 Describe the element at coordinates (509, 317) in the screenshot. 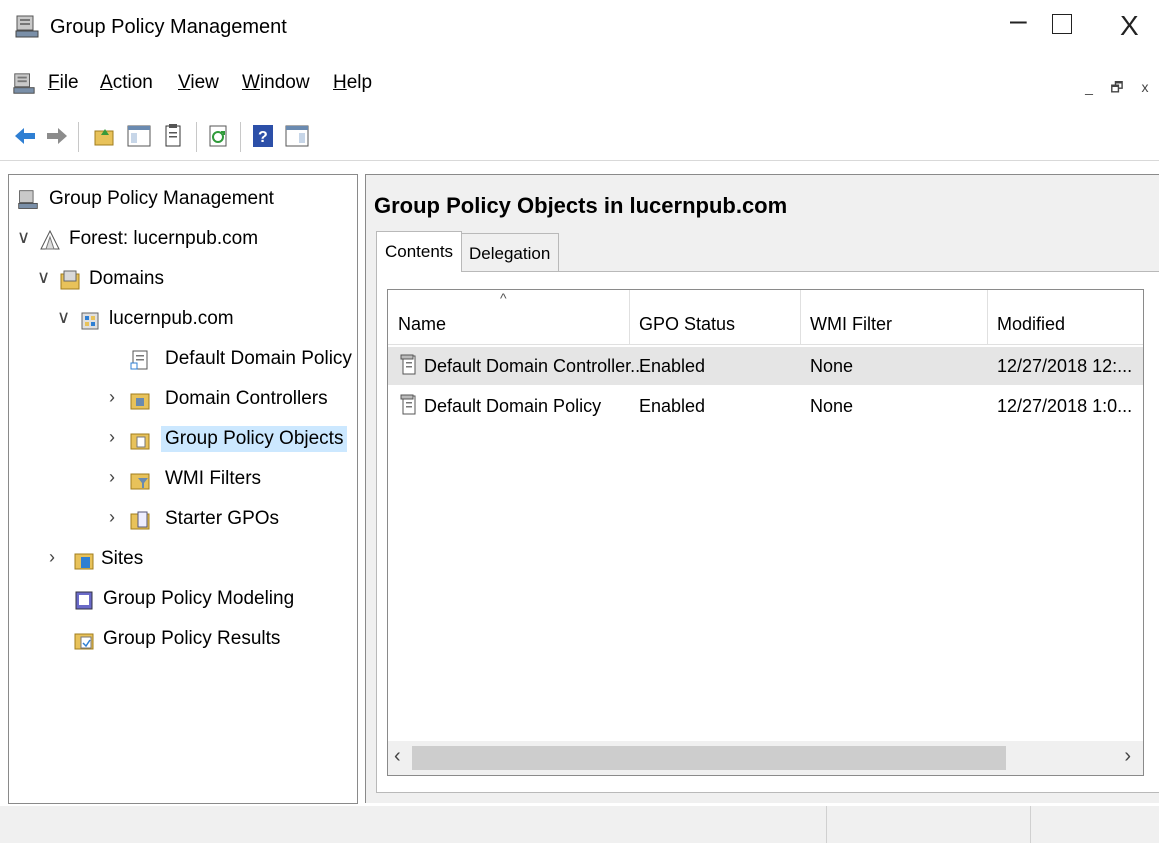

I see `column-header-name: ^ Name` at that location.